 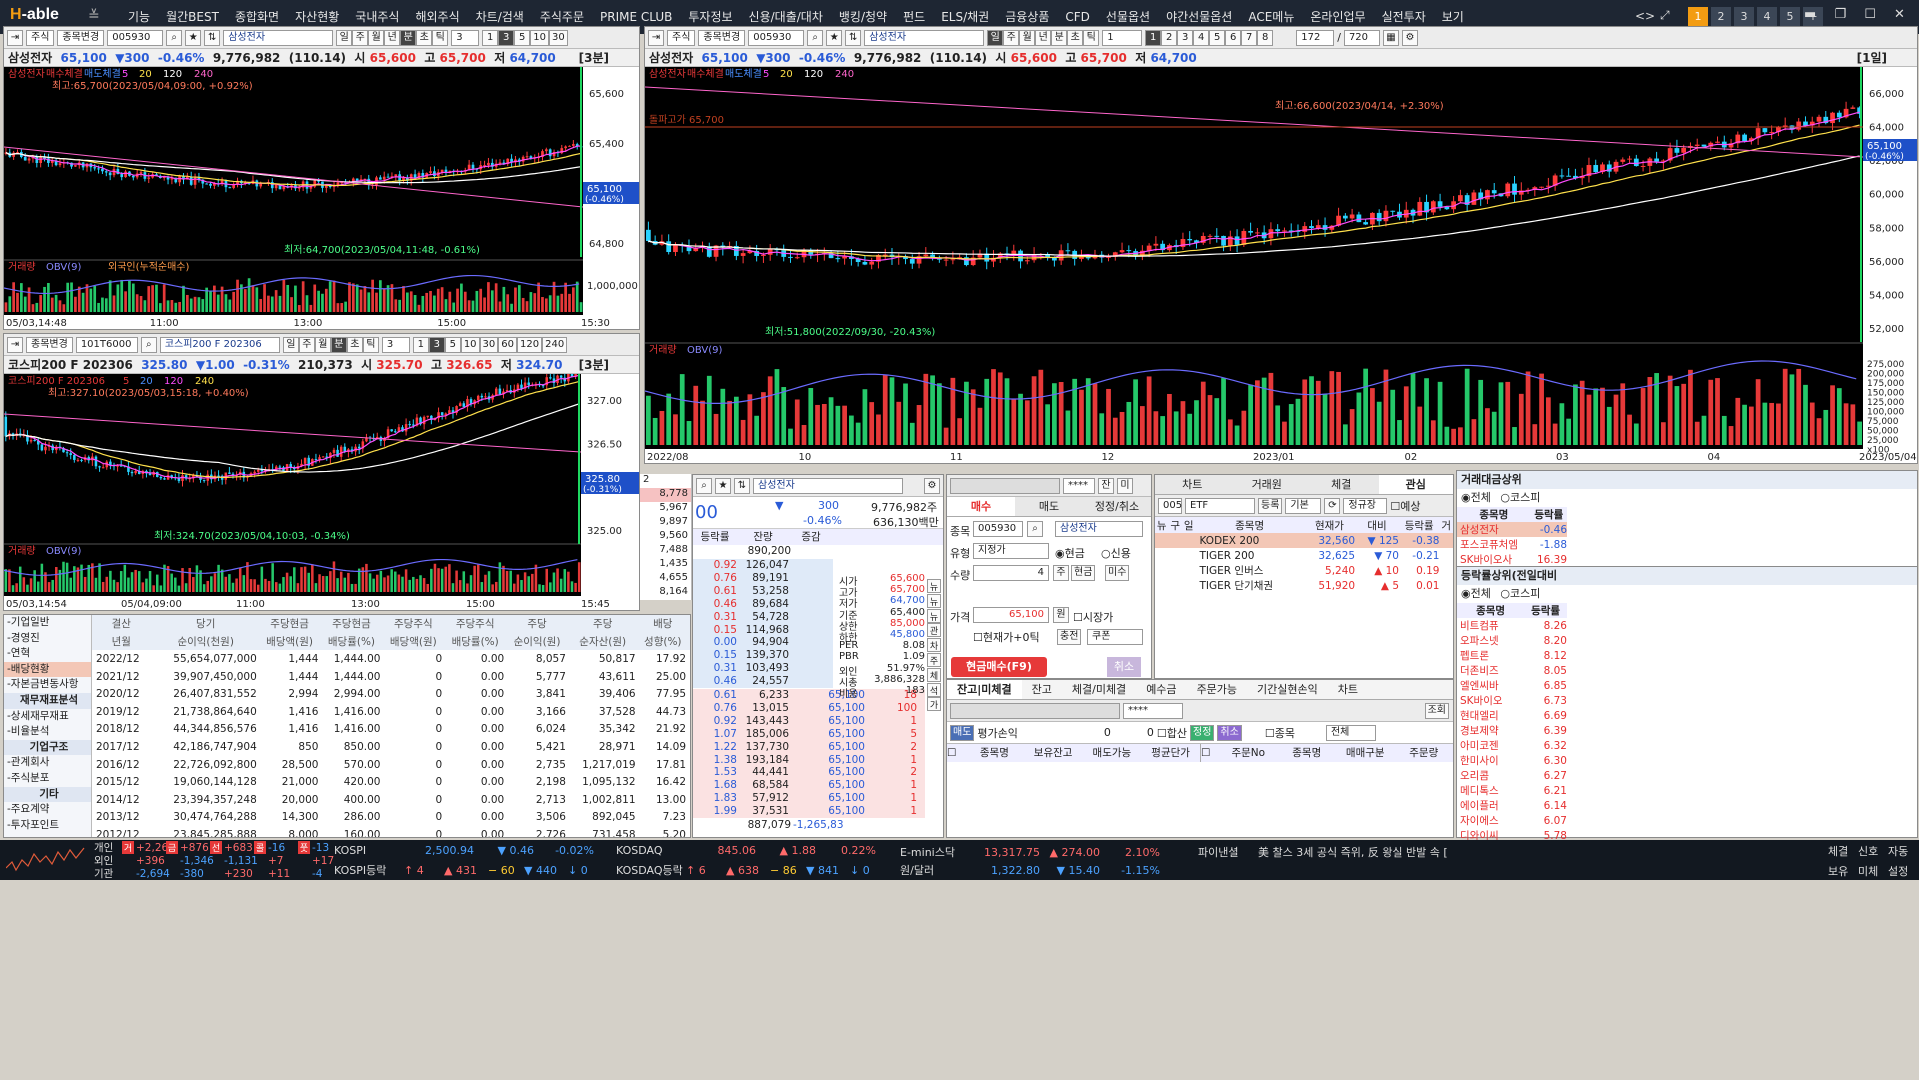 What do you see at coordinates (1185, 37) in the screenshot?
I see `chart3-num-period-2: 3` at bounding box center [1185, 37].